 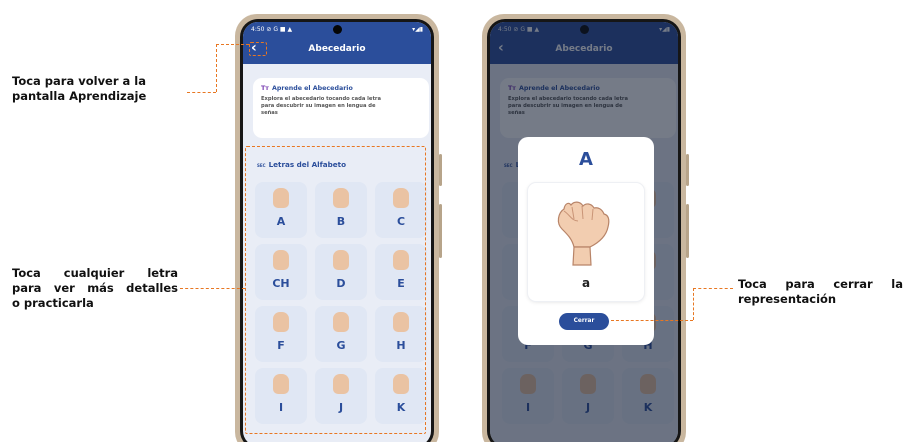 What do you see at coordinates (201, 92) in the screenshot?
I see `back-connector-bottom` at bounding box center [201, 92].